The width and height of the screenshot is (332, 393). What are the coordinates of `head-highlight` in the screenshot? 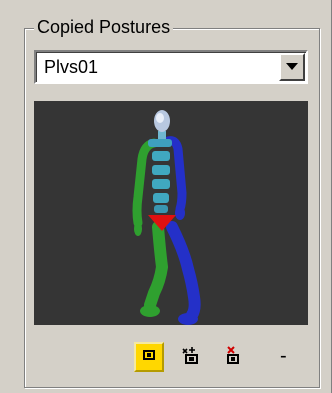 It's located at (160, 118).